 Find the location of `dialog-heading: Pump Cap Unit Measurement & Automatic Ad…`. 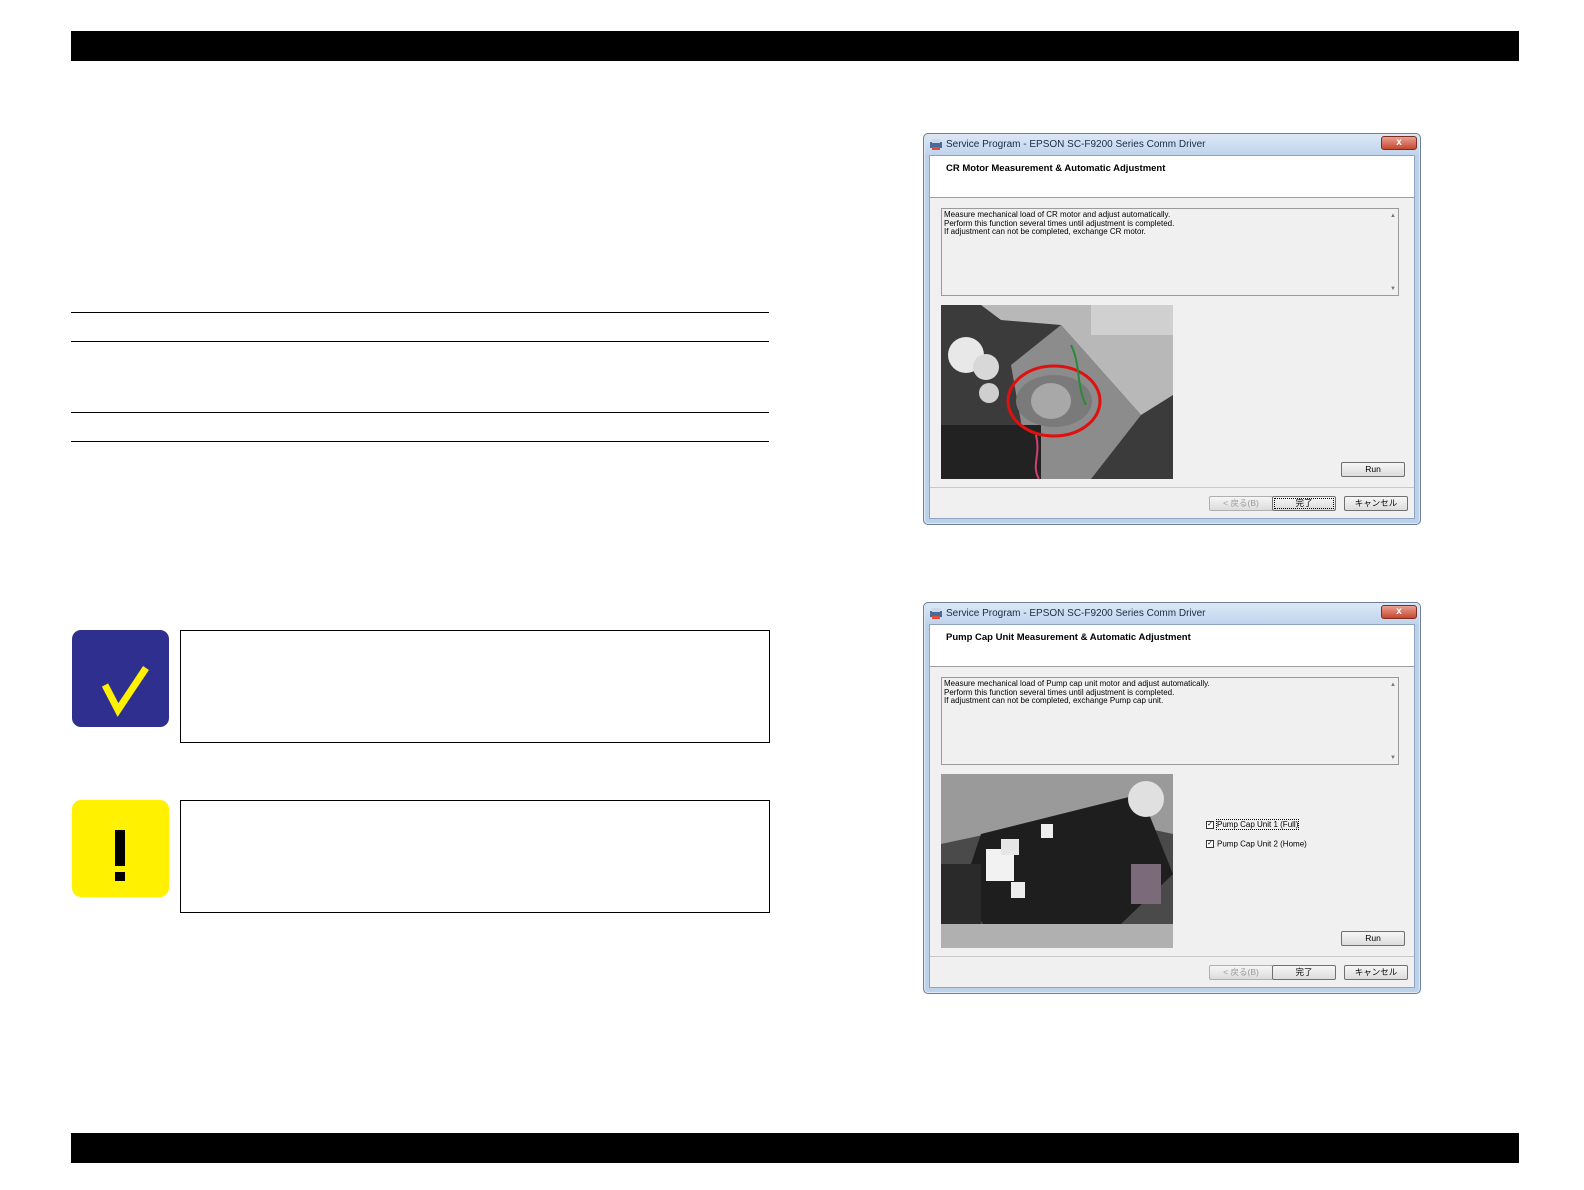

dialog-heading: Pump Cap Unit Measurement & Automatic Ad… is located at coordinates (1068, 637).